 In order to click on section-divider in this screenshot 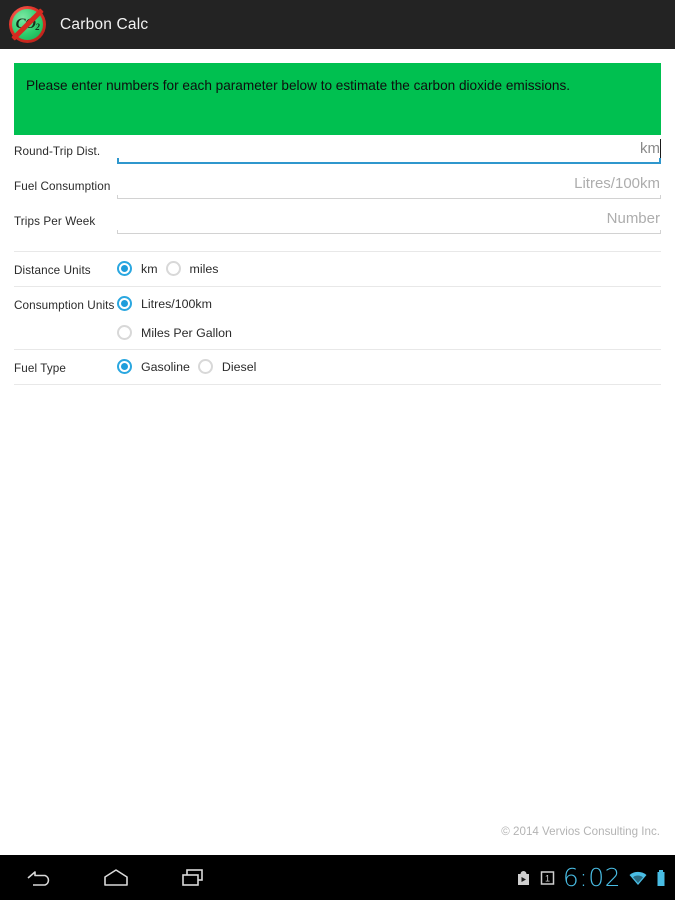, I will do `click(337, 384)`.